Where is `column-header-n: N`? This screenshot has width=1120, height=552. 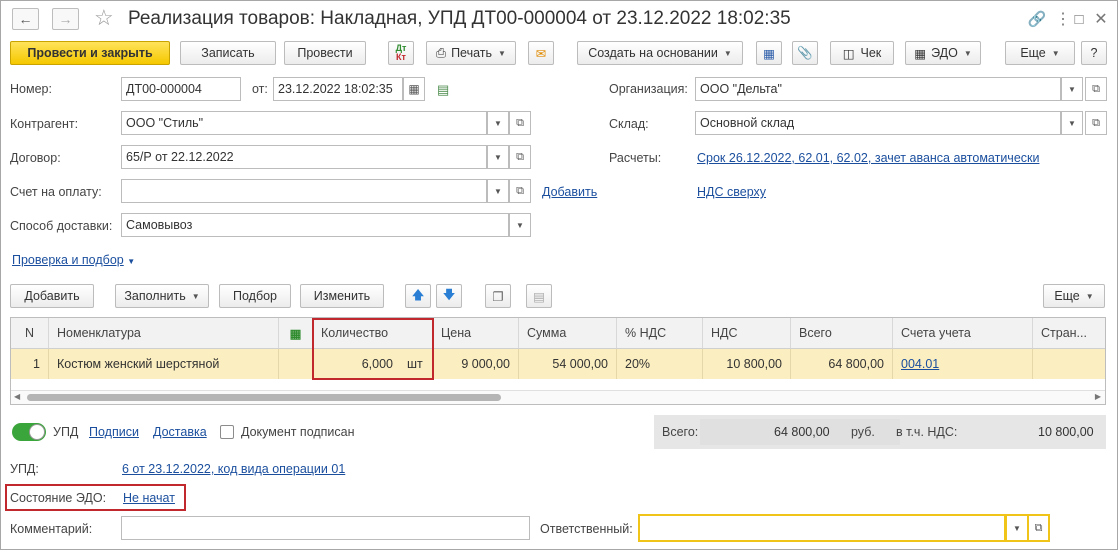
column-header-n: N is located at coordinates (30, 333).